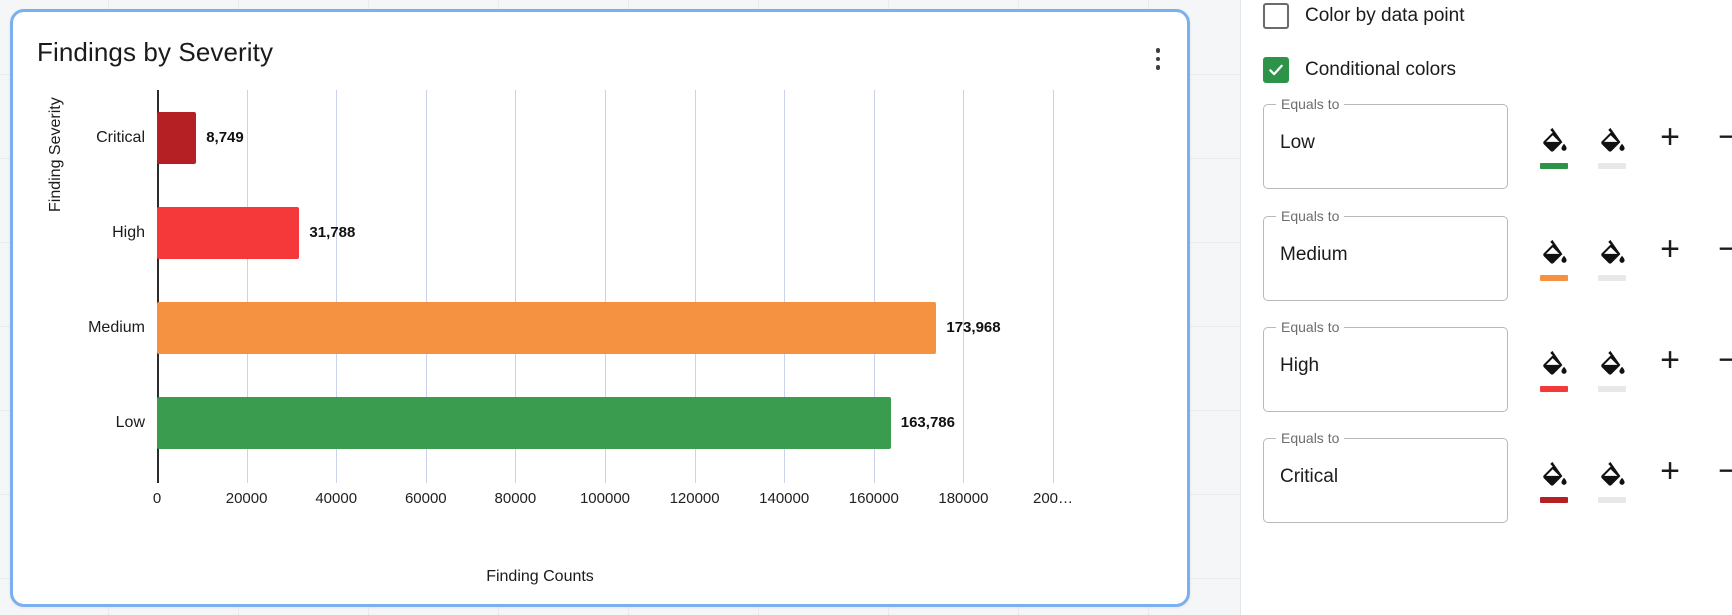 The image size is (1732, 615). I want to click on conditional-color-rule-row: Equals to High + −, so click(1486, 366).